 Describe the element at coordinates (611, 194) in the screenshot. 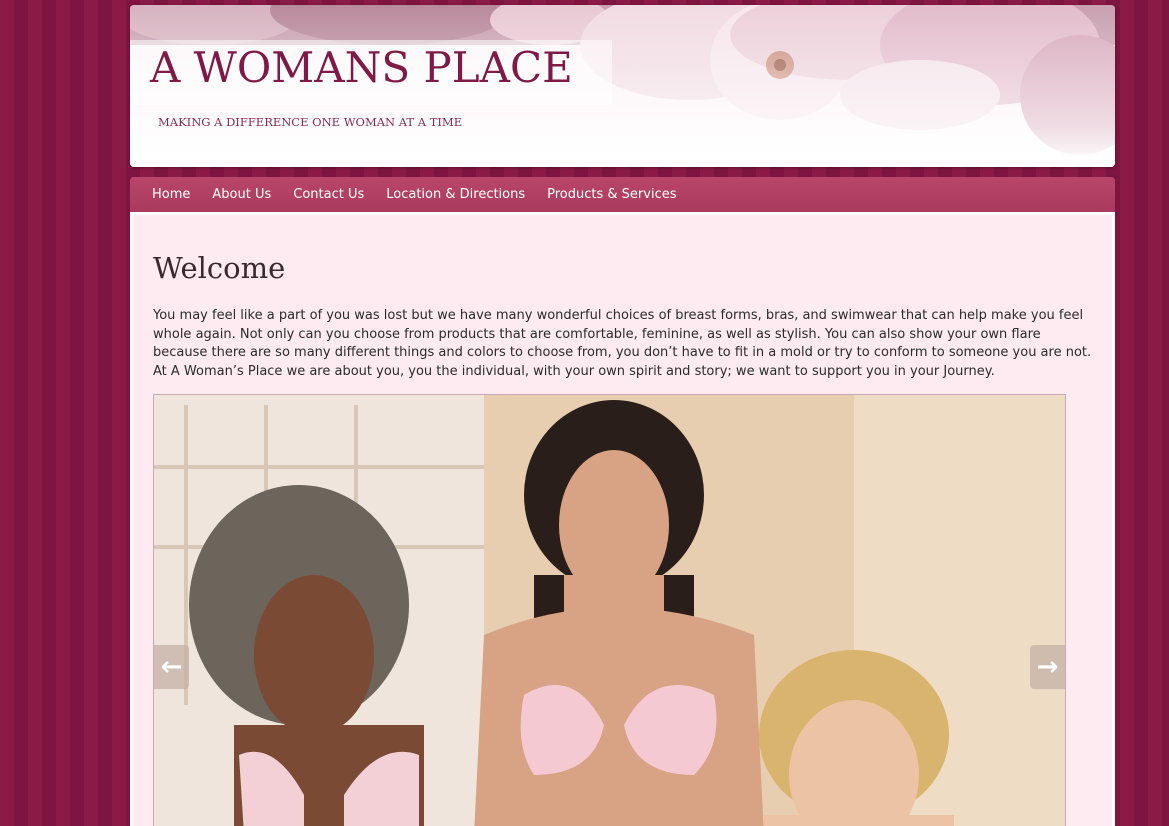

I see `nav-products-services: Products & Services` at that location.